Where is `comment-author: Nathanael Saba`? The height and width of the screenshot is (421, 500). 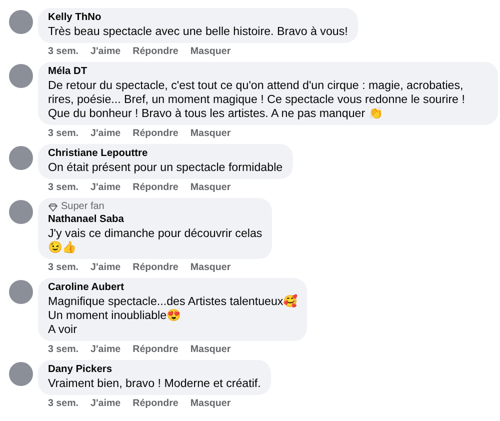
comment-author: Nathanael Saba is located at coordinates (155, 220).